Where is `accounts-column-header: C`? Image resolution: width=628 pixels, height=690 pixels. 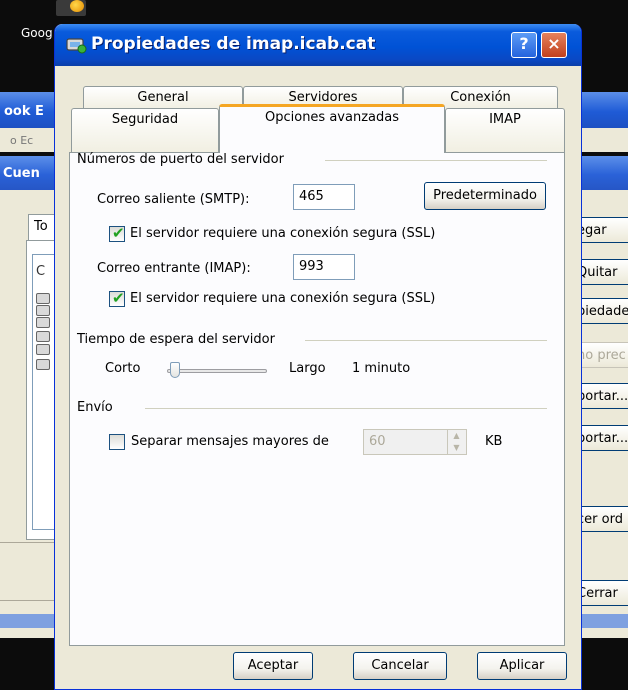
accounts-column-header: C is located at coordinates (40, 271).